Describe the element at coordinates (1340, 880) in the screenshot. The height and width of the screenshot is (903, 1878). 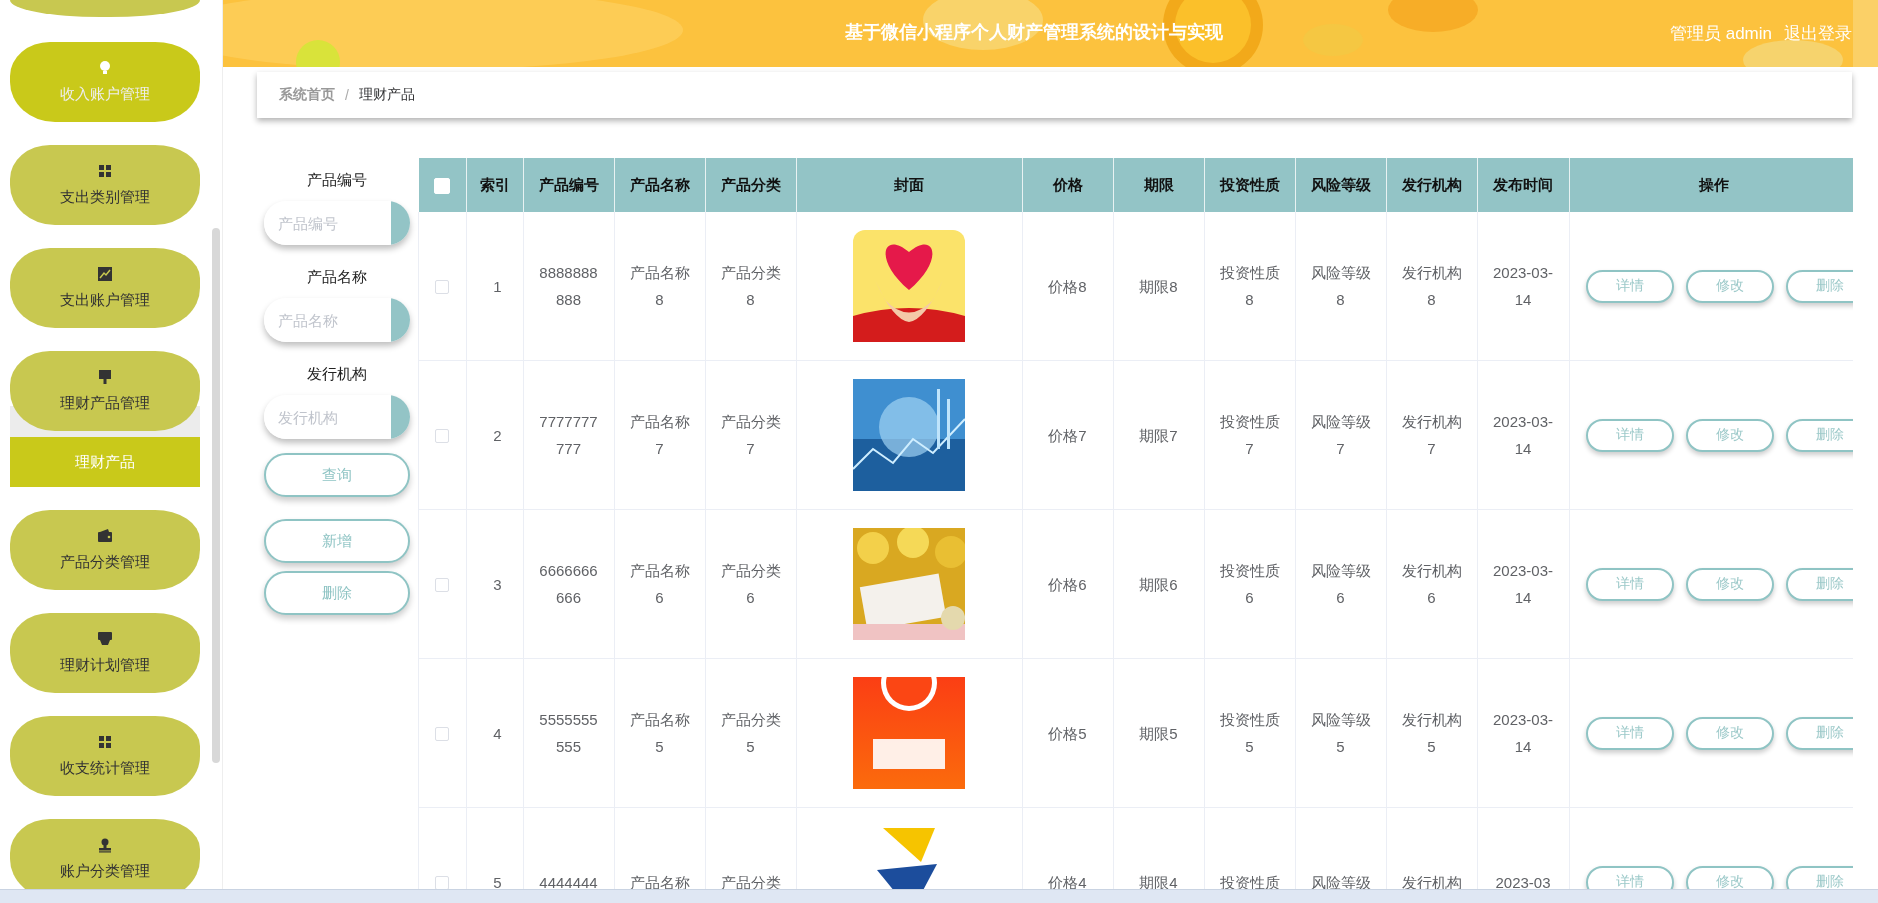
I see `table-cell-text: 风险等级` at that location.